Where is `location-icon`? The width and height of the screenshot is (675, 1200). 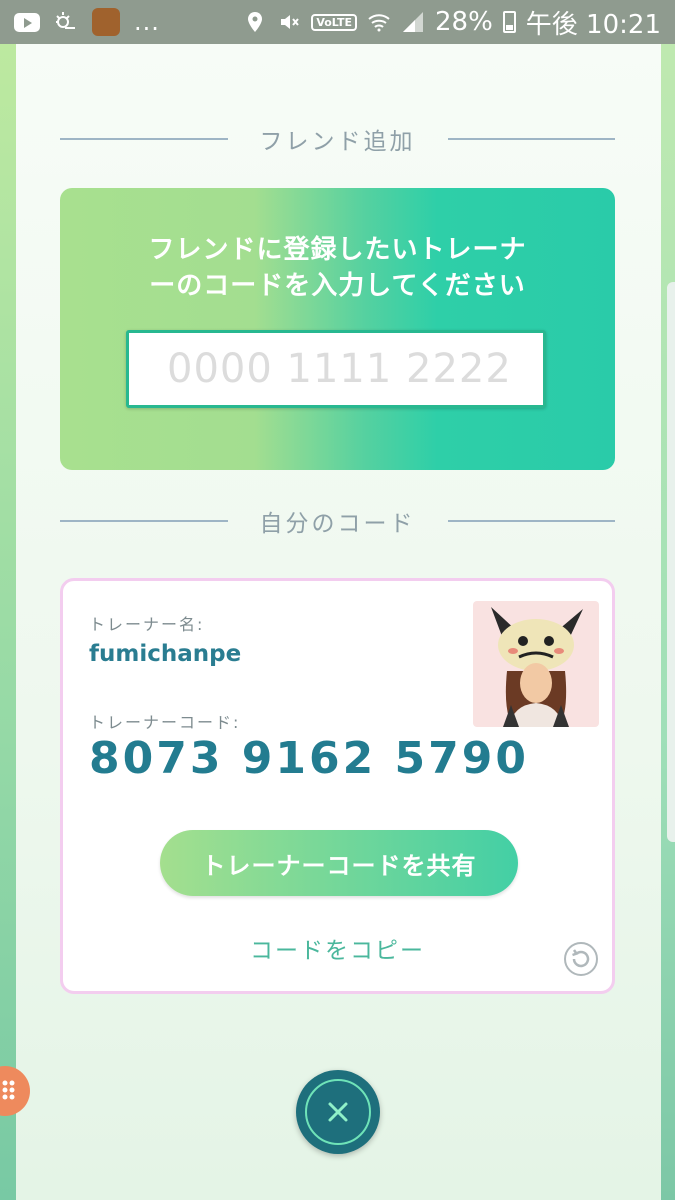 location-icon is located at coordinates (255, 22).